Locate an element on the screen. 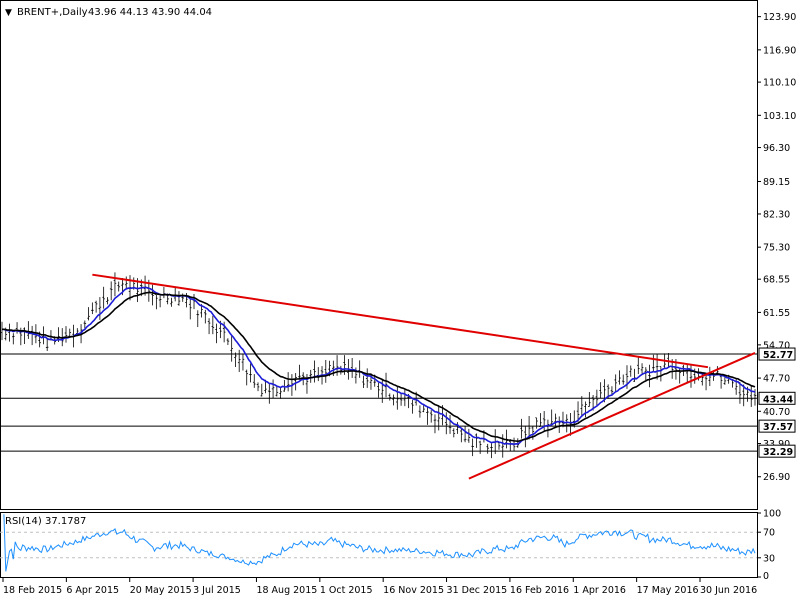 The height and width of the screenshot is (600, 800). x-tick-label: 17 May 2016 is located at coordinates (668, 590).